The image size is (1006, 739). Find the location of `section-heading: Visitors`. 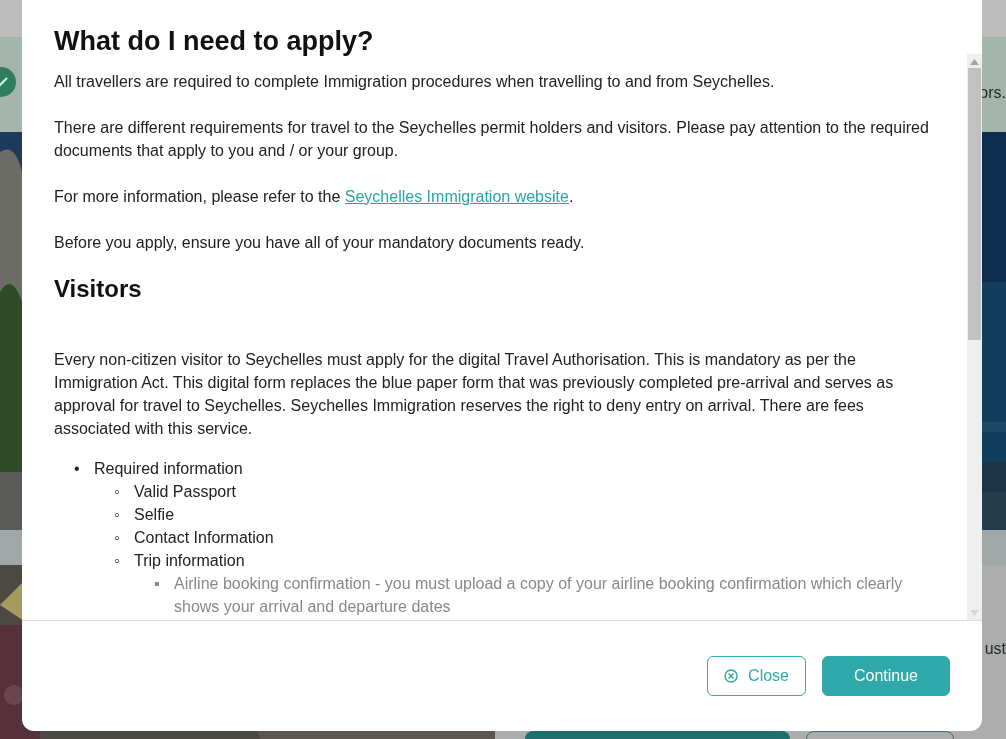

section-heading: Visitors is located at coordinates (98, 288).